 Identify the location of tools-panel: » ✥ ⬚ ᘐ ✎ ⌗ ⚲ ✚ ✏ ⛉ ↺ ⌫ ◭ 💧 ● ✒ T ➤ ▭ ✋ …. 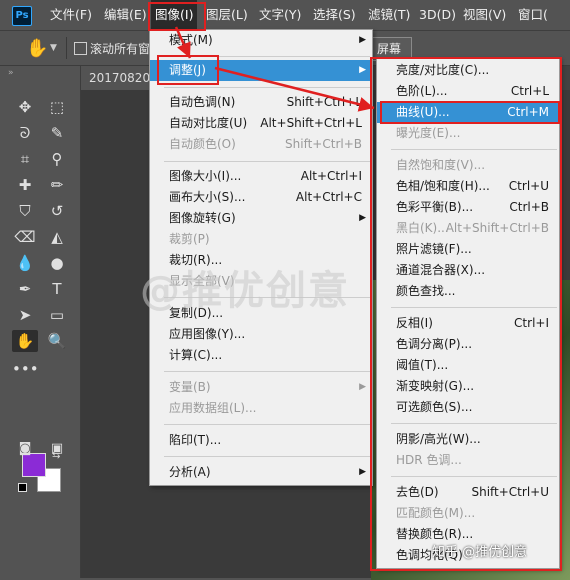
(40, 322).